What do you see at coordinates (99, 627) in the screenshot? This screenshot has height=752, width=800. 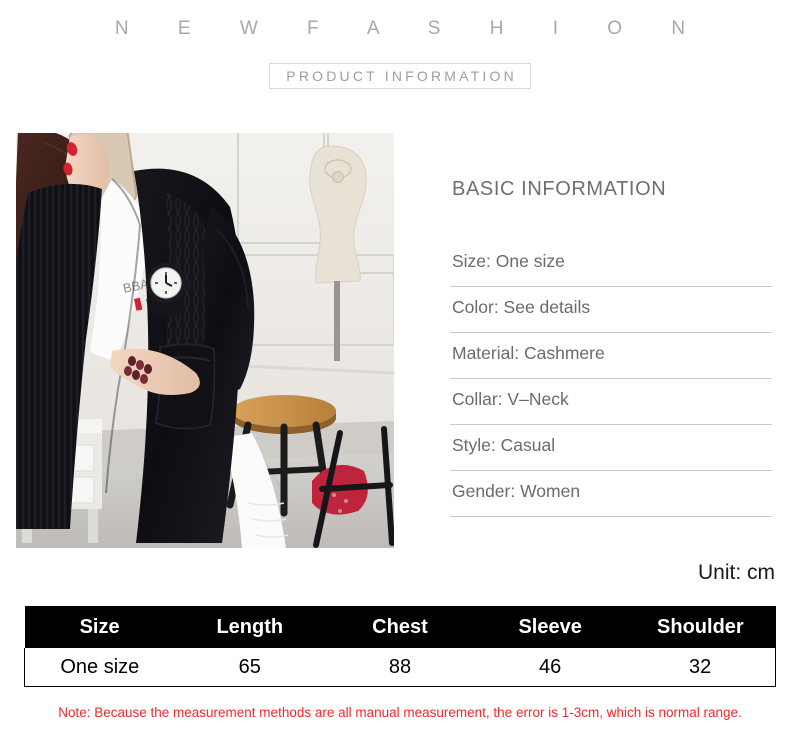 I see `column-header-size: Size` at bounding box center [99, 627].